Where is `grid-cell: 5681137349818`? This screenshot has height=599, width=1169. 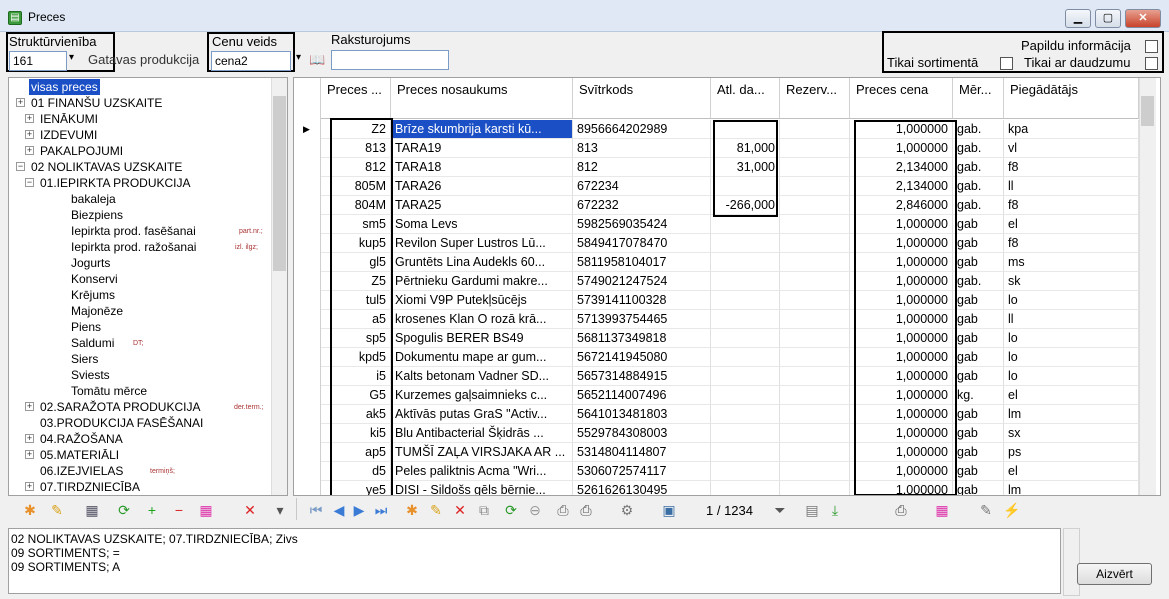 grid-cell: 5681137349818 is located at coordinates (642, 338).